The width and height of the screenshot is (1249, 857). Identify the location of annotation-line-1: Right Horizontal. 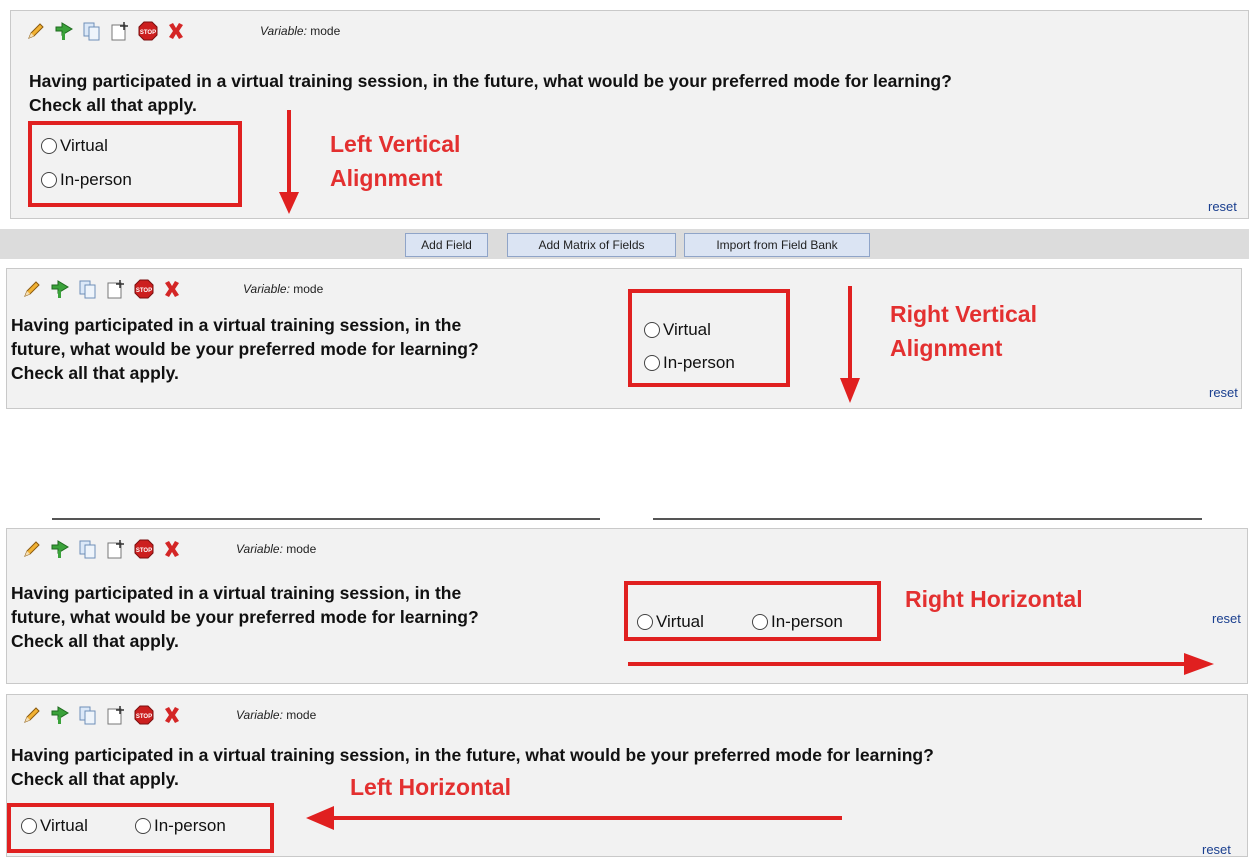
(994, 599).